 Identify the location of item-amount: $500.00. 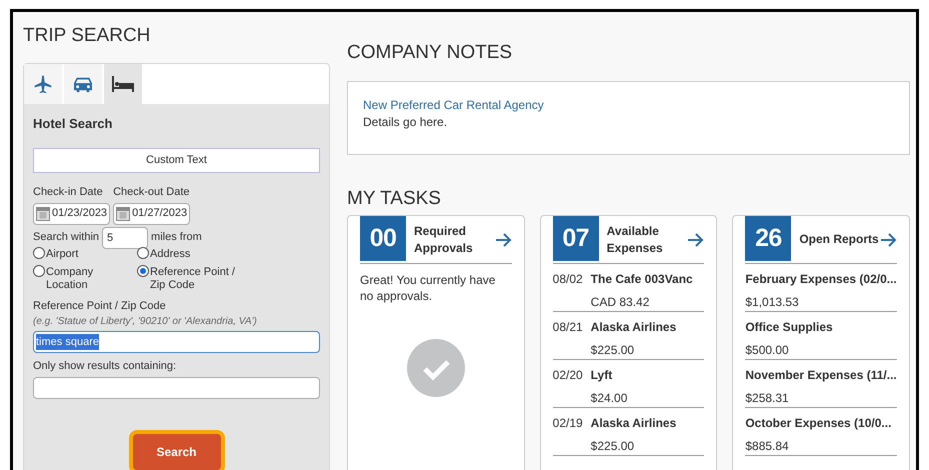
(767, 350).